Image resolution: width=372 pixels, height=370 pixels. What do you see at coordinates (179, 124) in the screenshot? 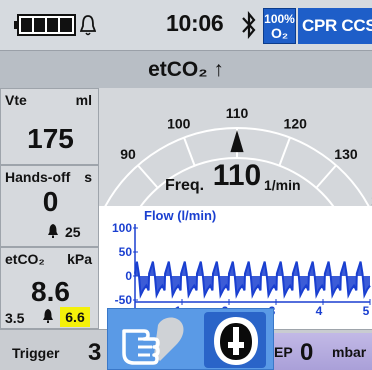
I see `gauge-tick-label: 100` at bounding box center [179, 124].